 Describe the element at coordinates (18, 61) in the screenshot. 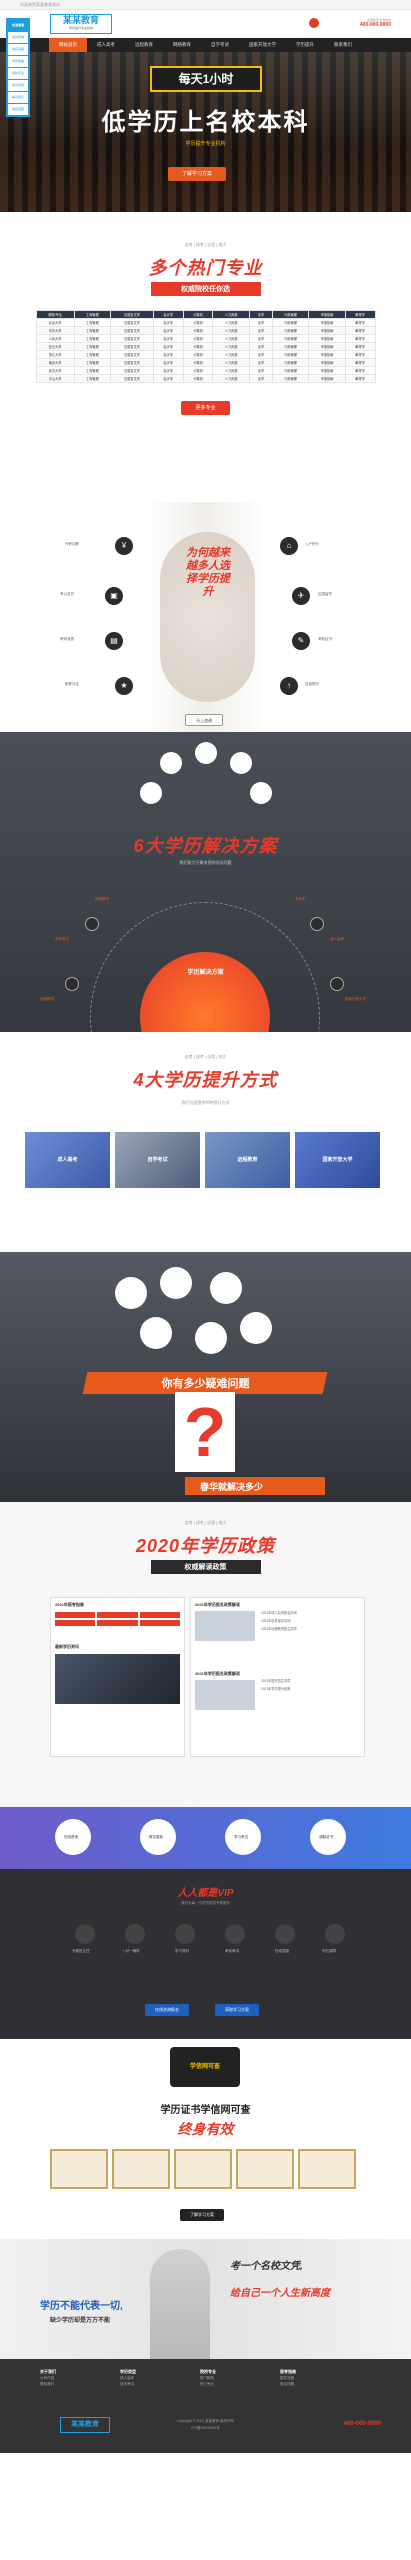

I see `side-menu-item: 学历政策` at that location.